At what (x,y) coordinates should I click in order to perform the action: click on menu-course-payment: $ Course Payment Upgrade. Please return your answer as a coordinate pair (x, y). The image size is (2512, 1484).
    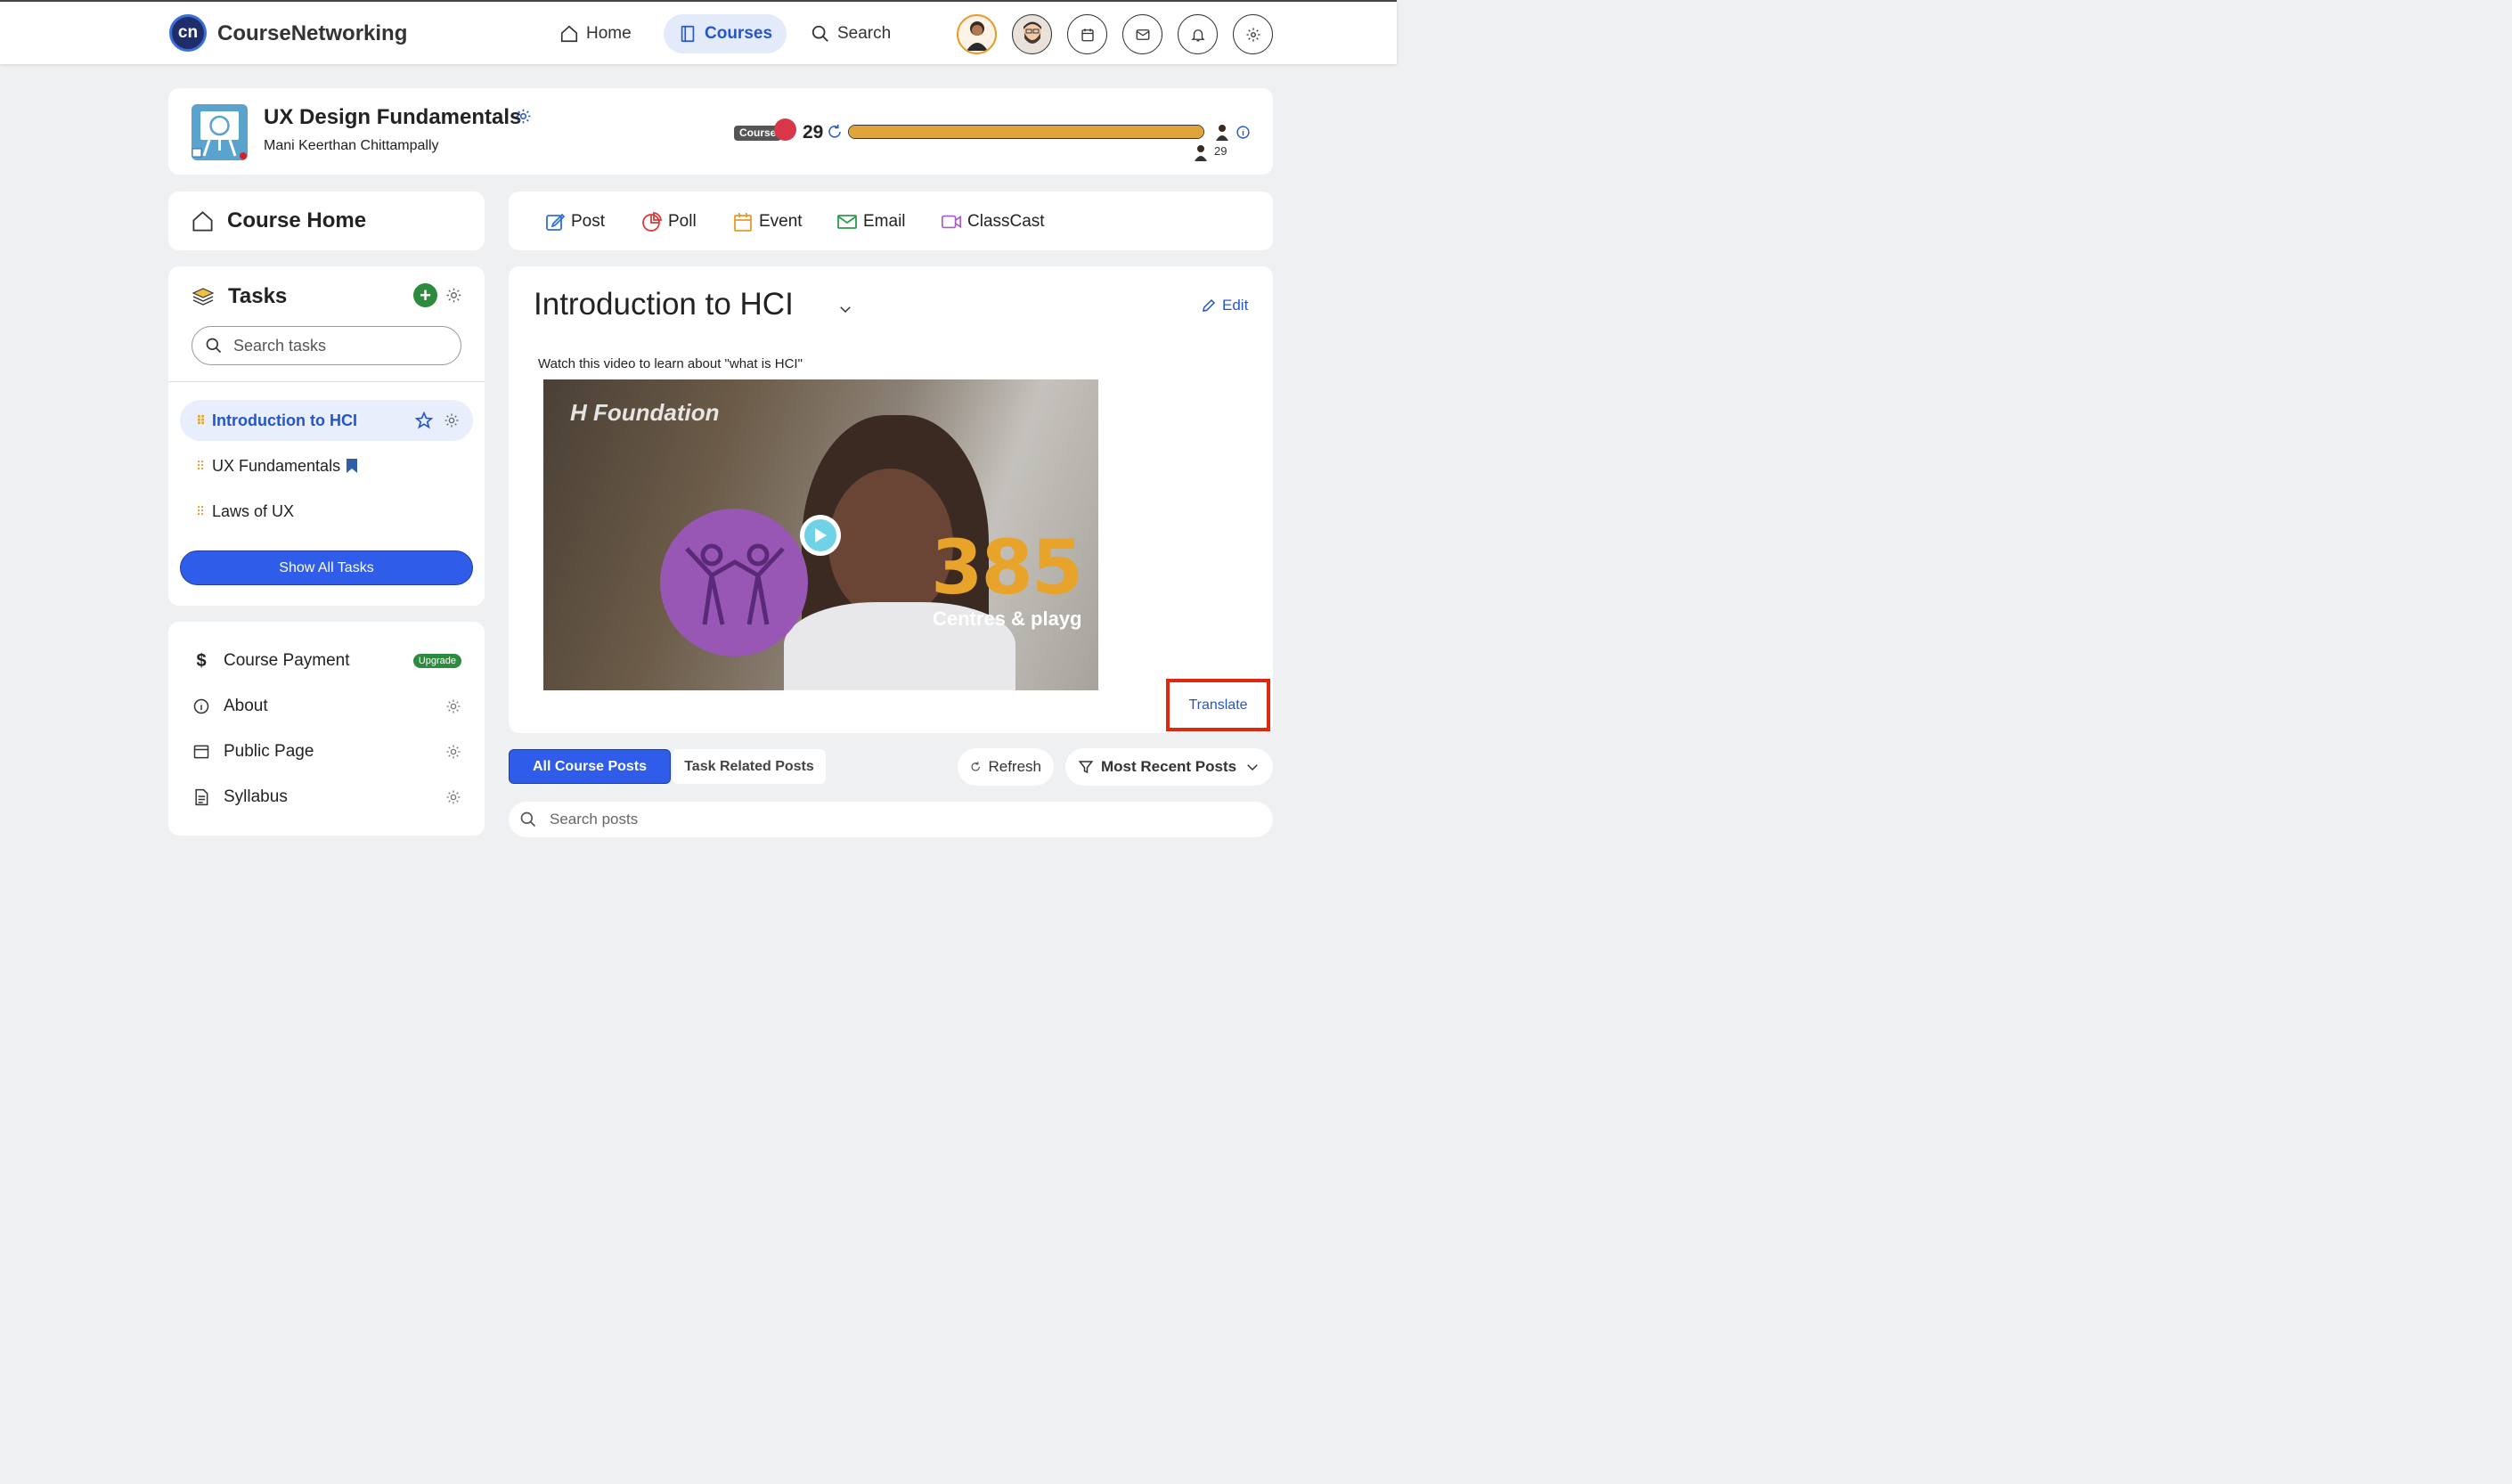
    Looking at the image, I should click on (330, 661).